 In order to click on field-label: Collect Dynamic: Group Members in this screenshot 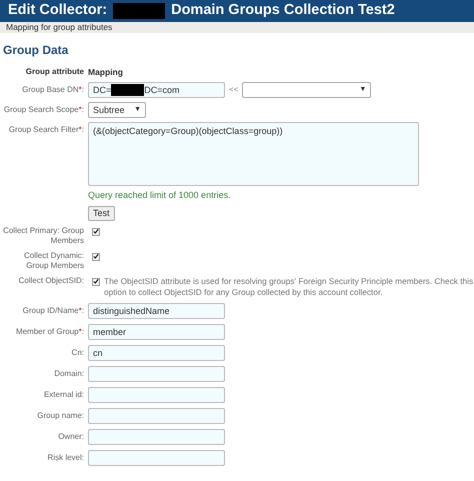, I will do `click(53, 260)`.